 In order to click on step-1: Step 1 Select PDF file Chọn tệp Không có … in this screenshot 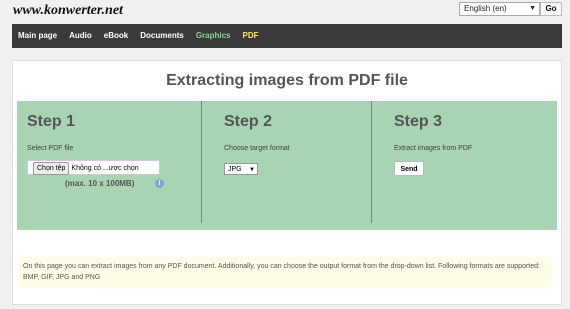, I will do `click(109, 165)`.